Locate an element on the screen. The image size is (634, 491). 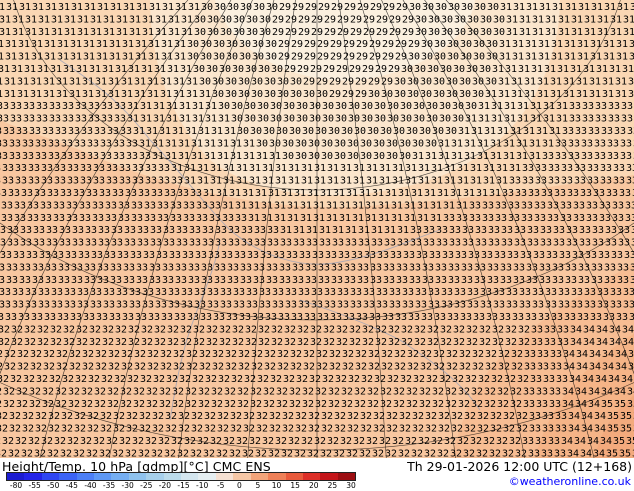
contour-label: 29 is located at coordinates (317, 32).